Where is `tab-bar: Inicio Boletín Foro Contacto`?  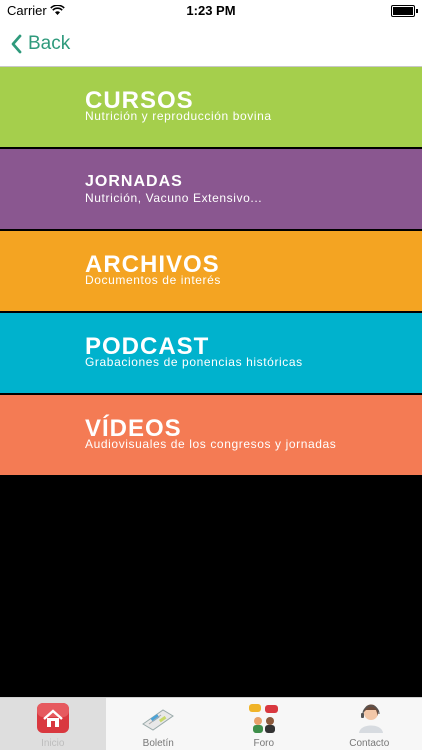 tab-bar: Inicio Boletín Foro Contacto is located at coordinates (211, 723).